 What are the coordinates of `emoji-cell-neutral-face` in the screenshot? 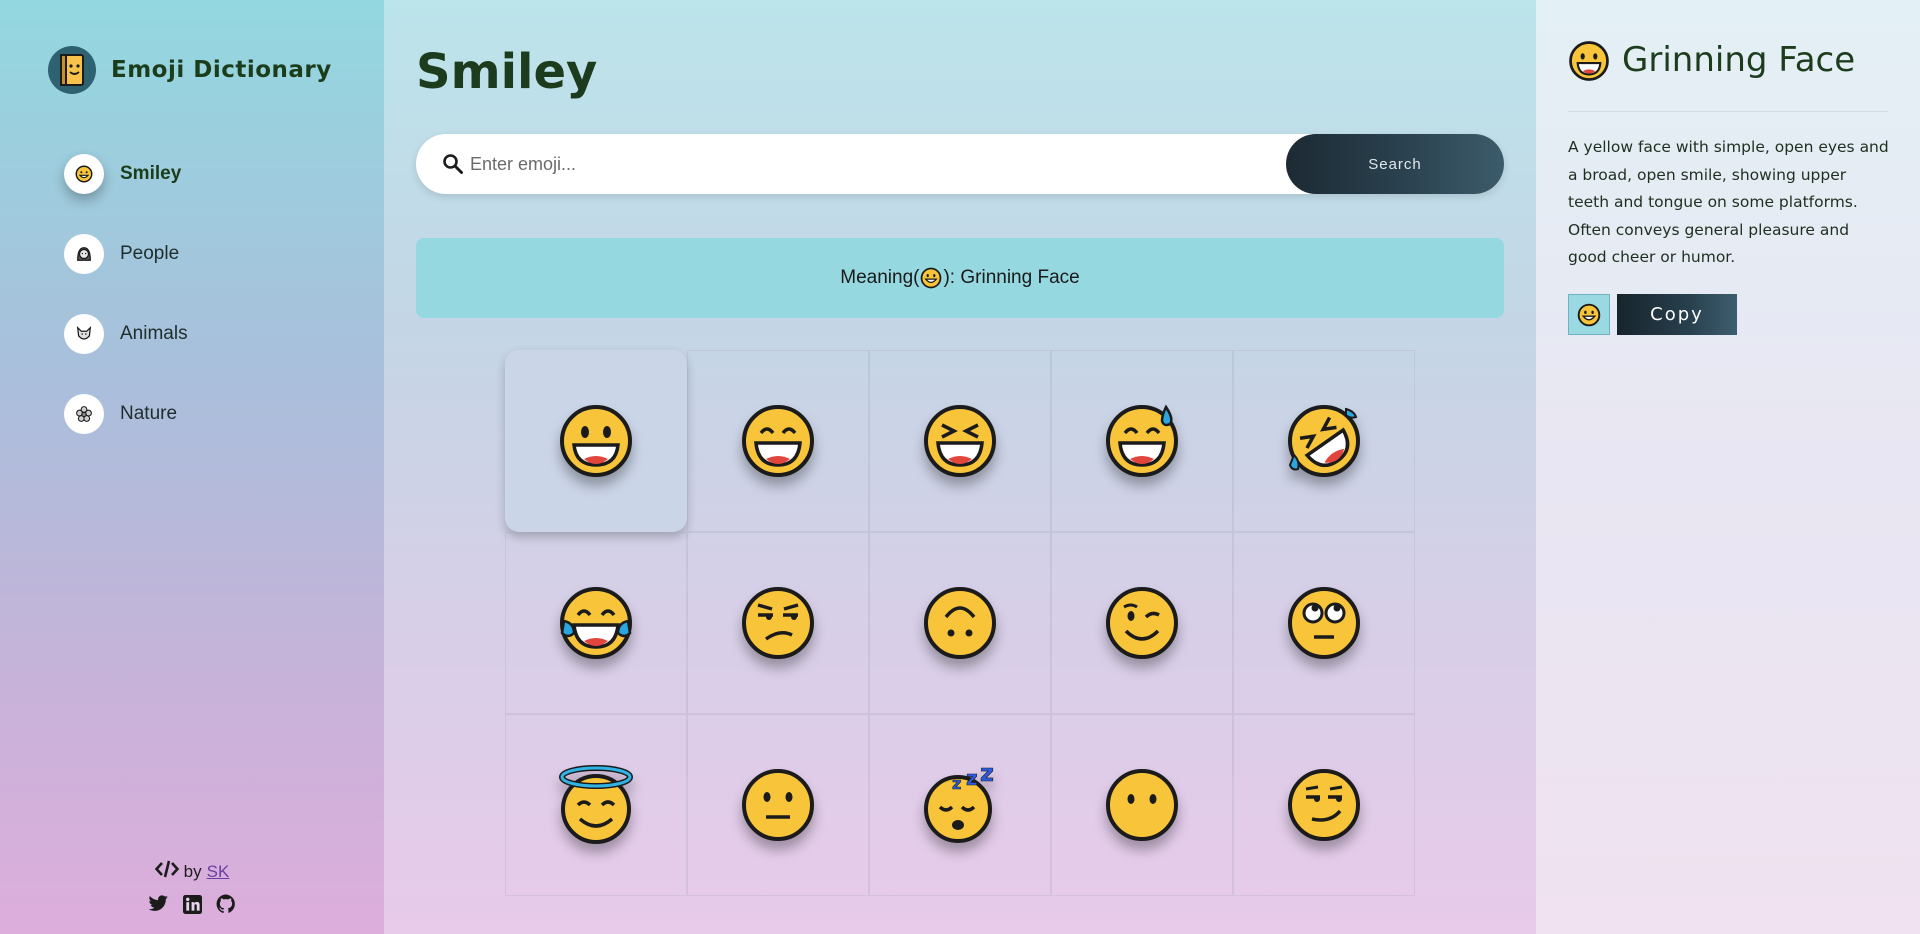 It's located at (778, 805).